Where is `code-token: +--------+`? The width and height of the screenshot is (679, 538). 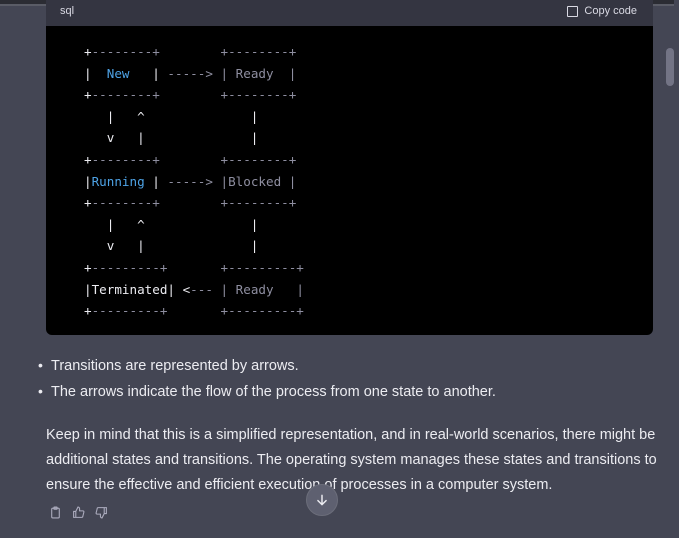
code-token: +--------+ is located at coordinates (258, 51).